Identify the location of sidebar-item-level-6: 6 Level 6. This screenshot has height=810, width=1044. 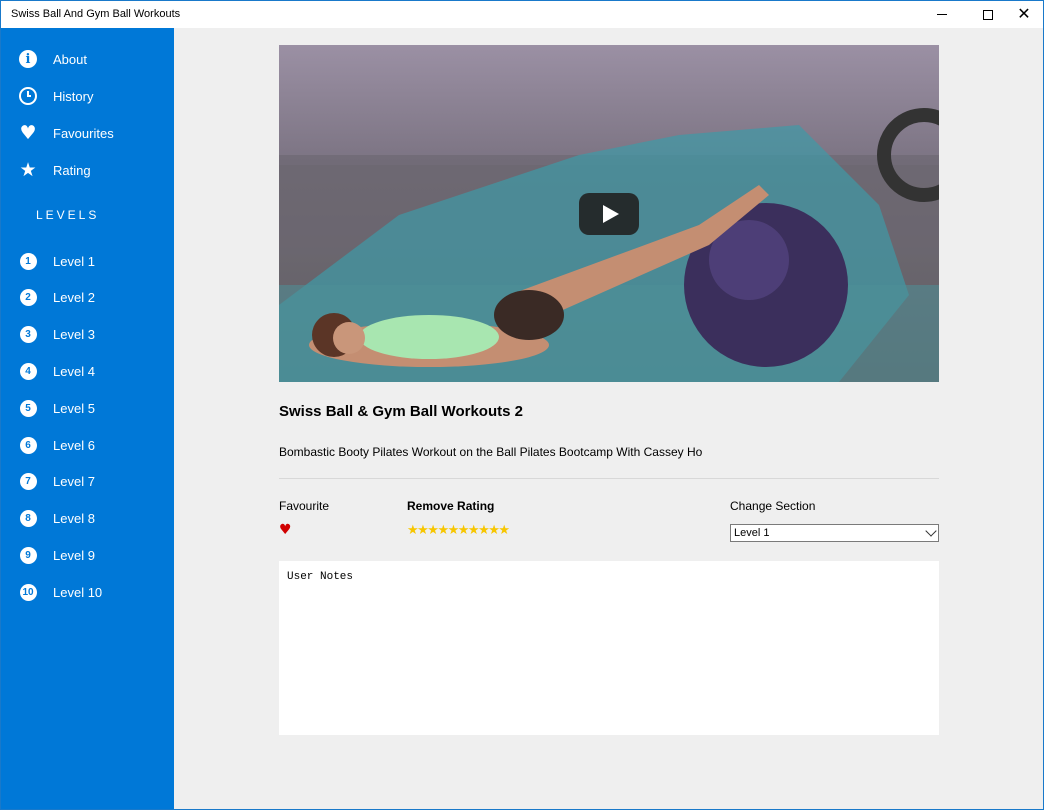
(87, 445).